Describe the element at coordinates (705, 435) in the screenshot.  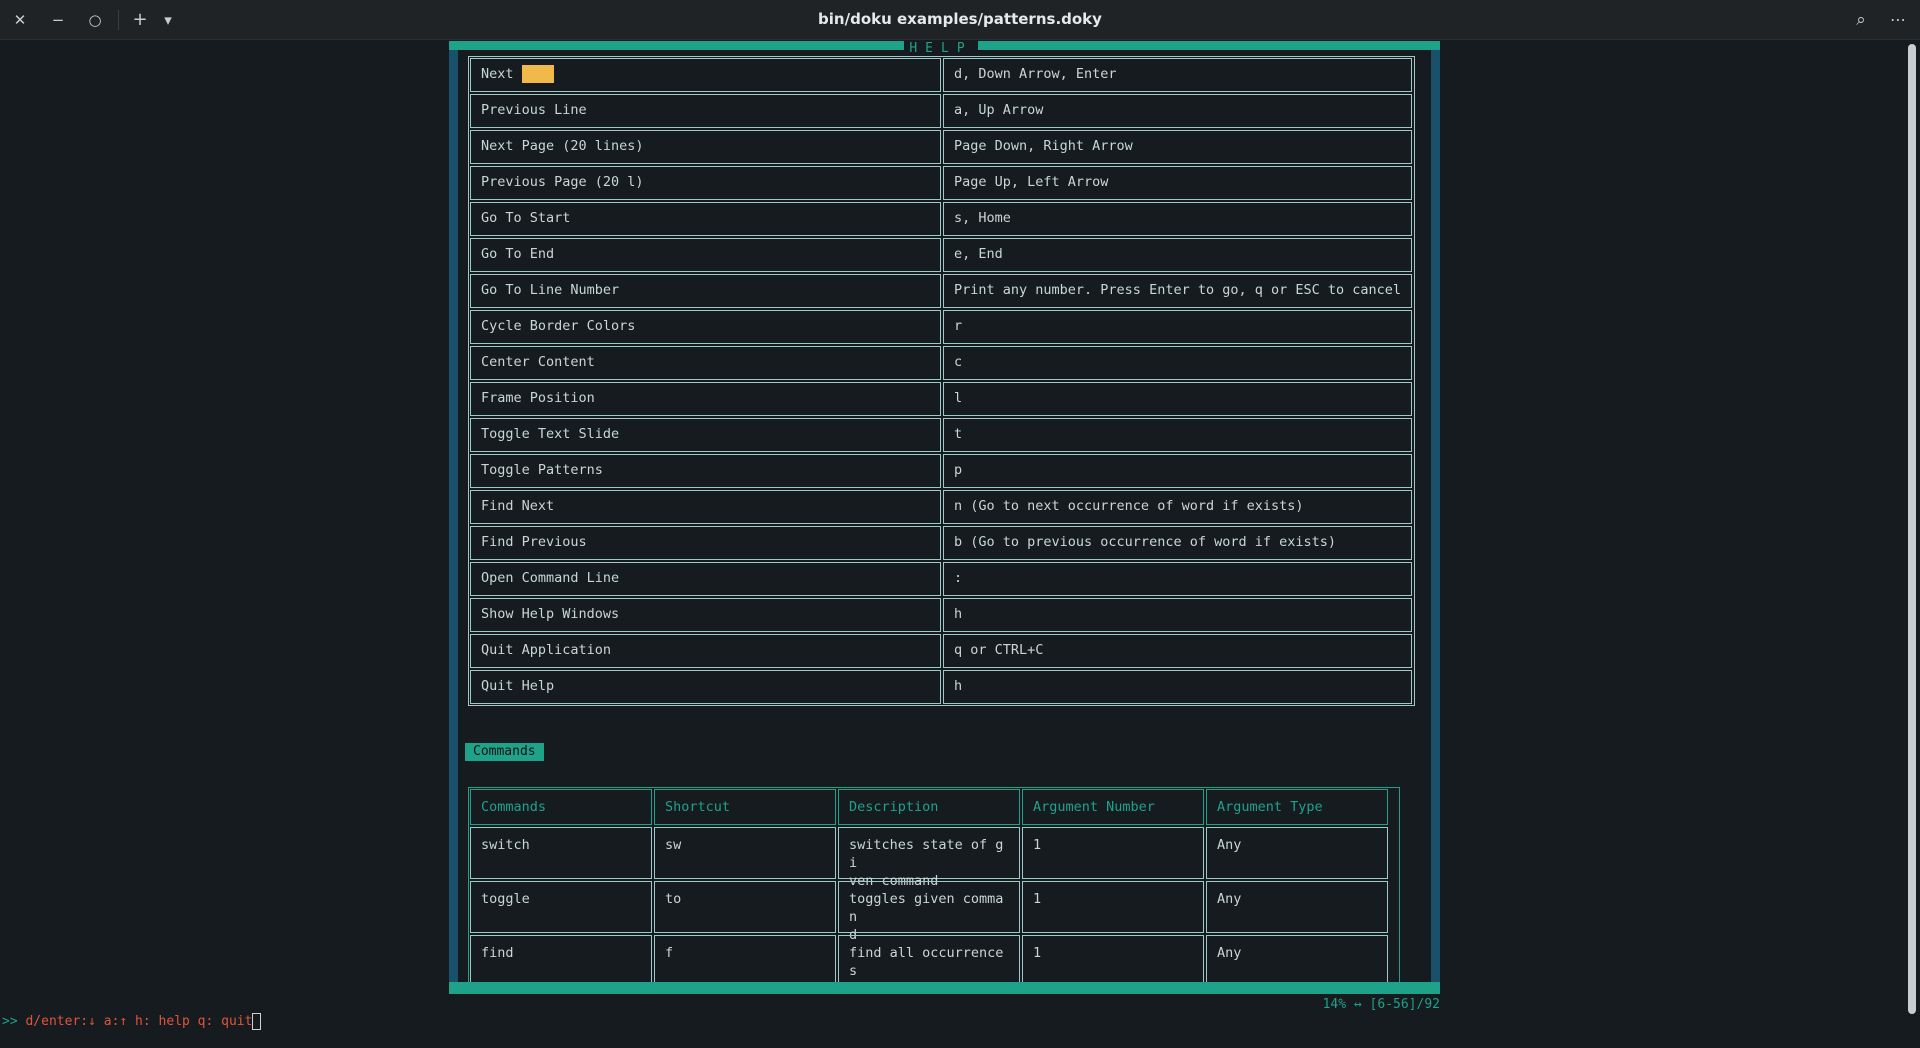
I see `help-action-cell: Toggle Text Slide` at that location.